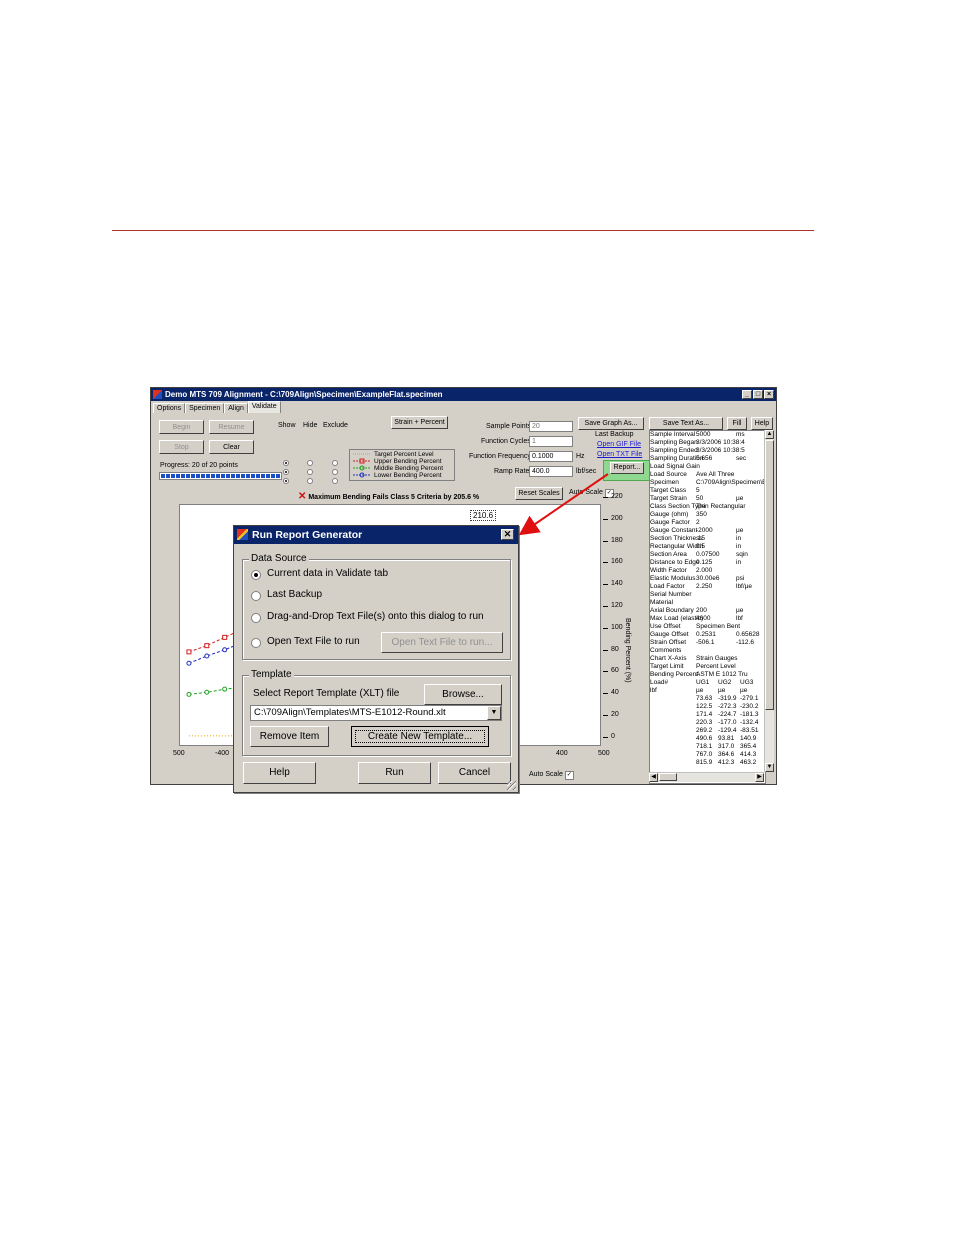 The image size is (954, 1235). Describe the element at coordinates (769, 394) in the screenshot. I see `close-icon: ×` at that location.